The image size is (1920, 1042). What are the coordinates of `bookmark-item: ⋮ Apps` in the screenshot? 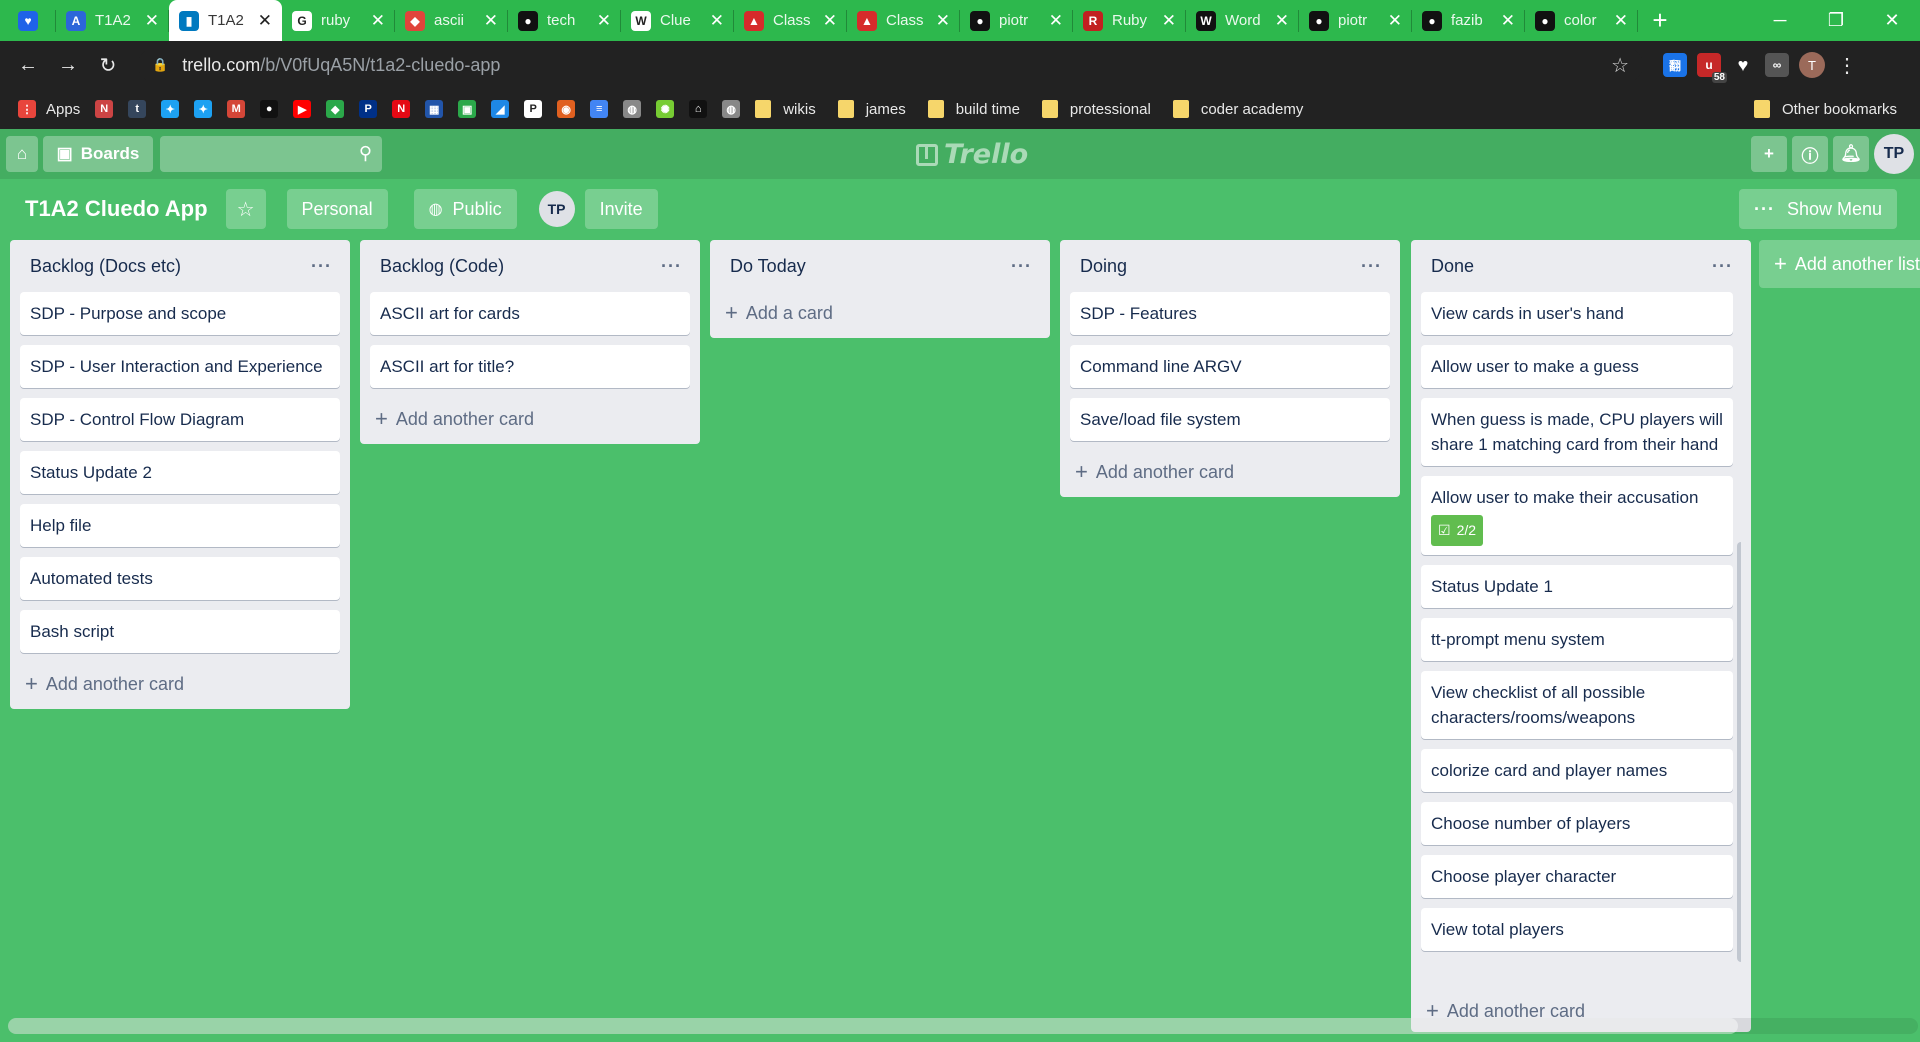 It's located at (49, 109).